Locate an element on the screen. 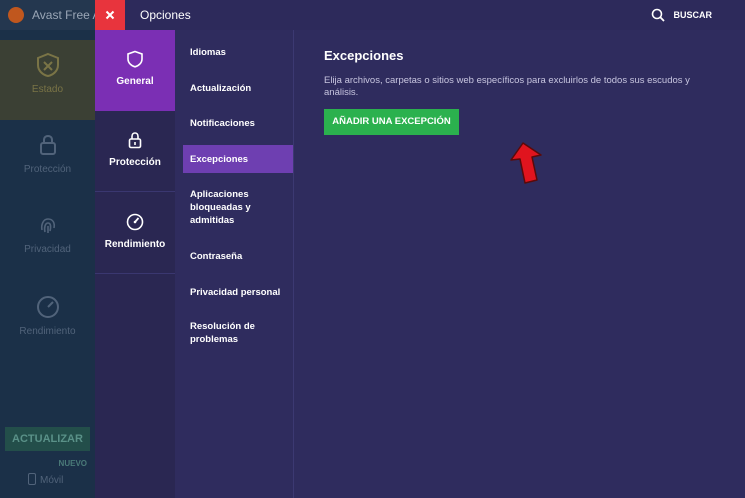 The width and height of the screenshot is (745, 498). search-icon is located at coordinates (659, 15).